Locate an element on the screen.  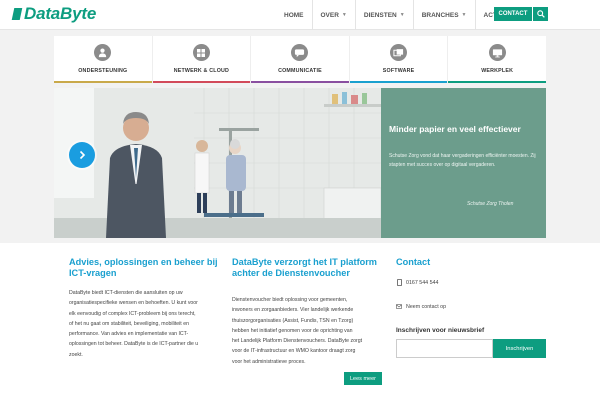
newsletter-subscribe-button: Inschrijven is located at coordinates (519, 348).